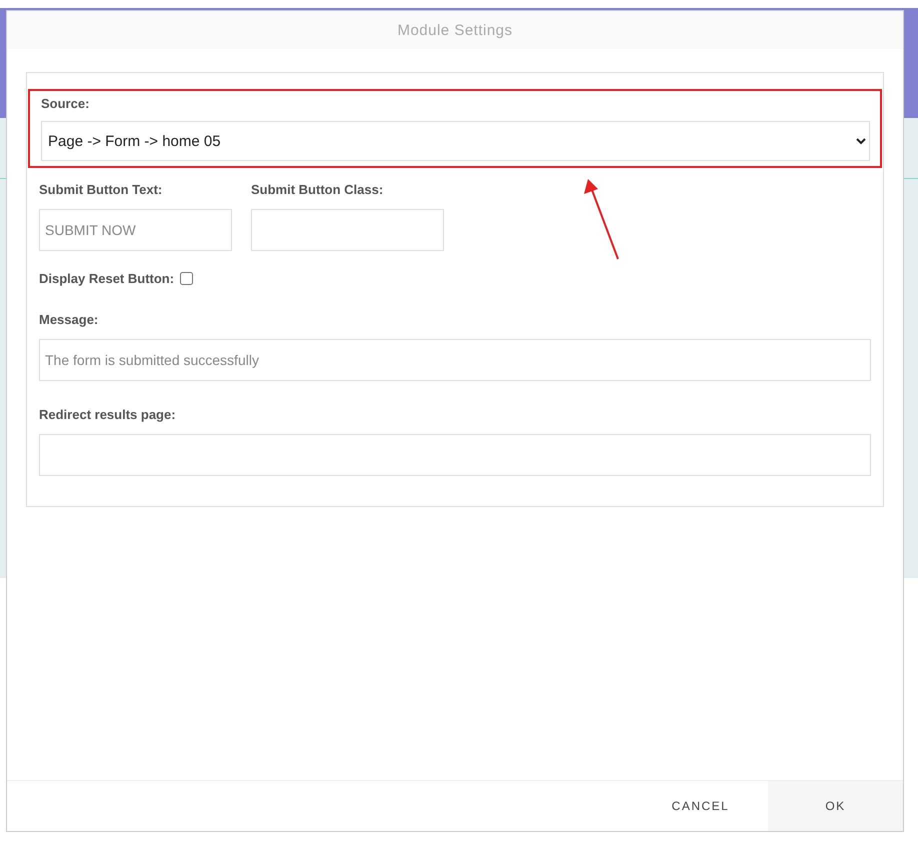  What do you see at coordinates (101, 189) in the screenshot?
I see `submit-text-label: Submit Button Text:` at bounding box center [101, 189].